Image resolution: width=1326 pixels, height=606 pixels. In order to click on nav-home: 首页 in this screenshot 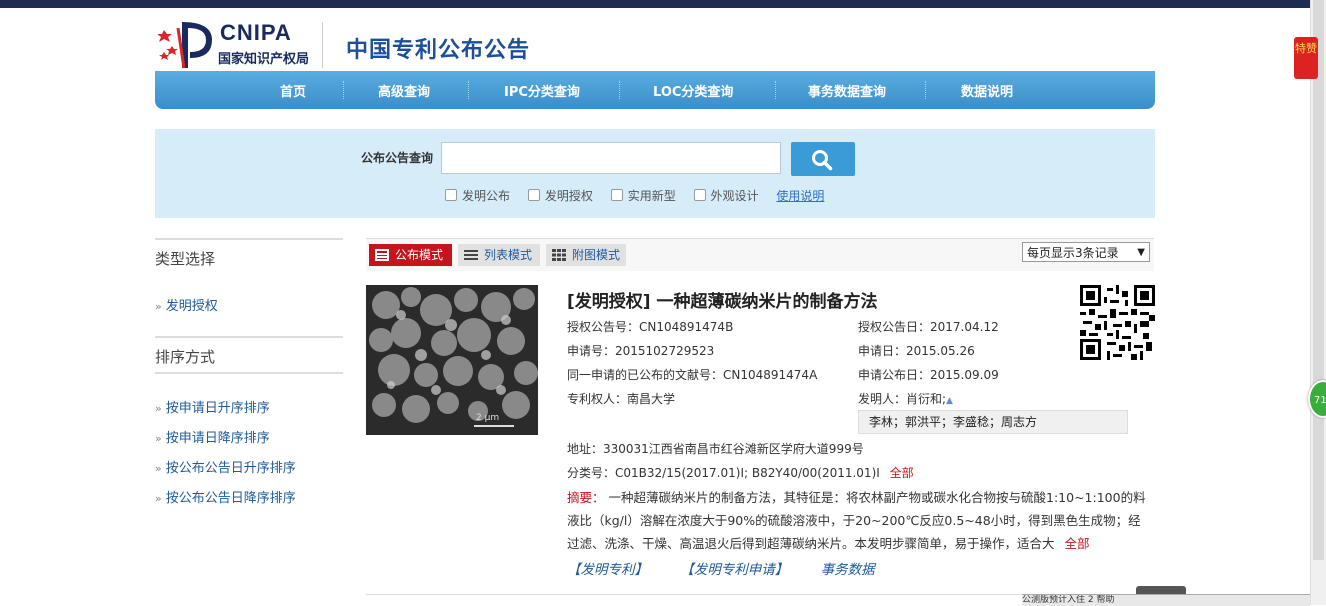, I will do `click(293, 90)`.